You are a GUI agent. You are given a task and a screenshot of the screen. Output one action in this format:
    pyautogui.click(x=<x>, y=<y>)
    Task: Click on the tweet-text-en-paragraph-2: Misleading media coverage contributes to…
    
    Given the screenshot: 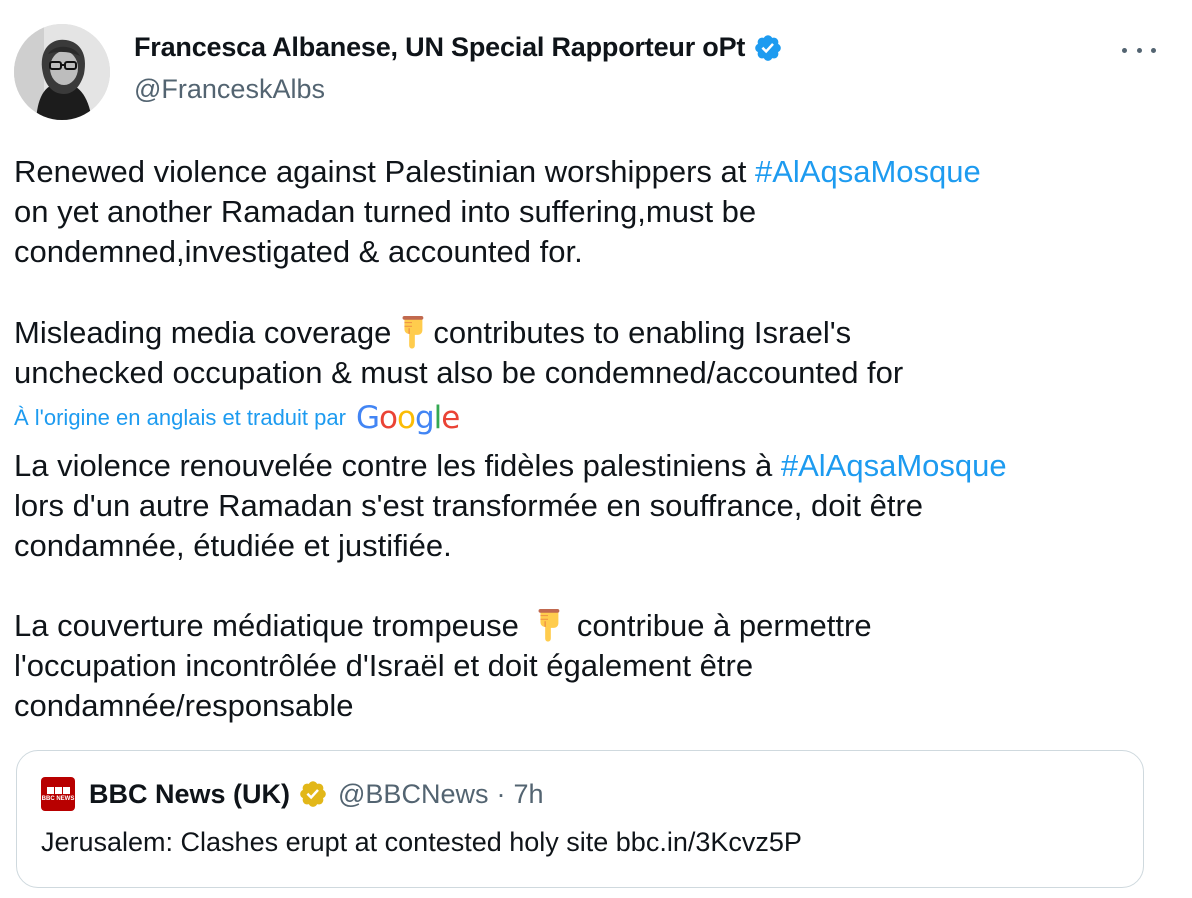 What is the action you would take?
    pyautogui.click(x=458, y=353)
    